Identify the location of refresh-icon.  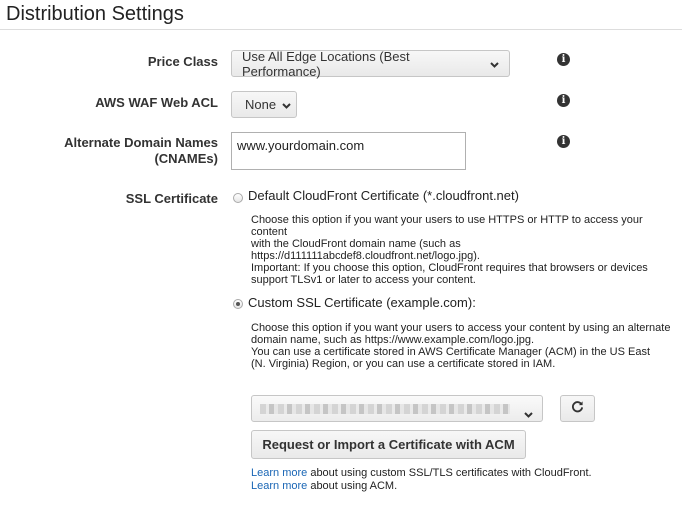
(577, 408).